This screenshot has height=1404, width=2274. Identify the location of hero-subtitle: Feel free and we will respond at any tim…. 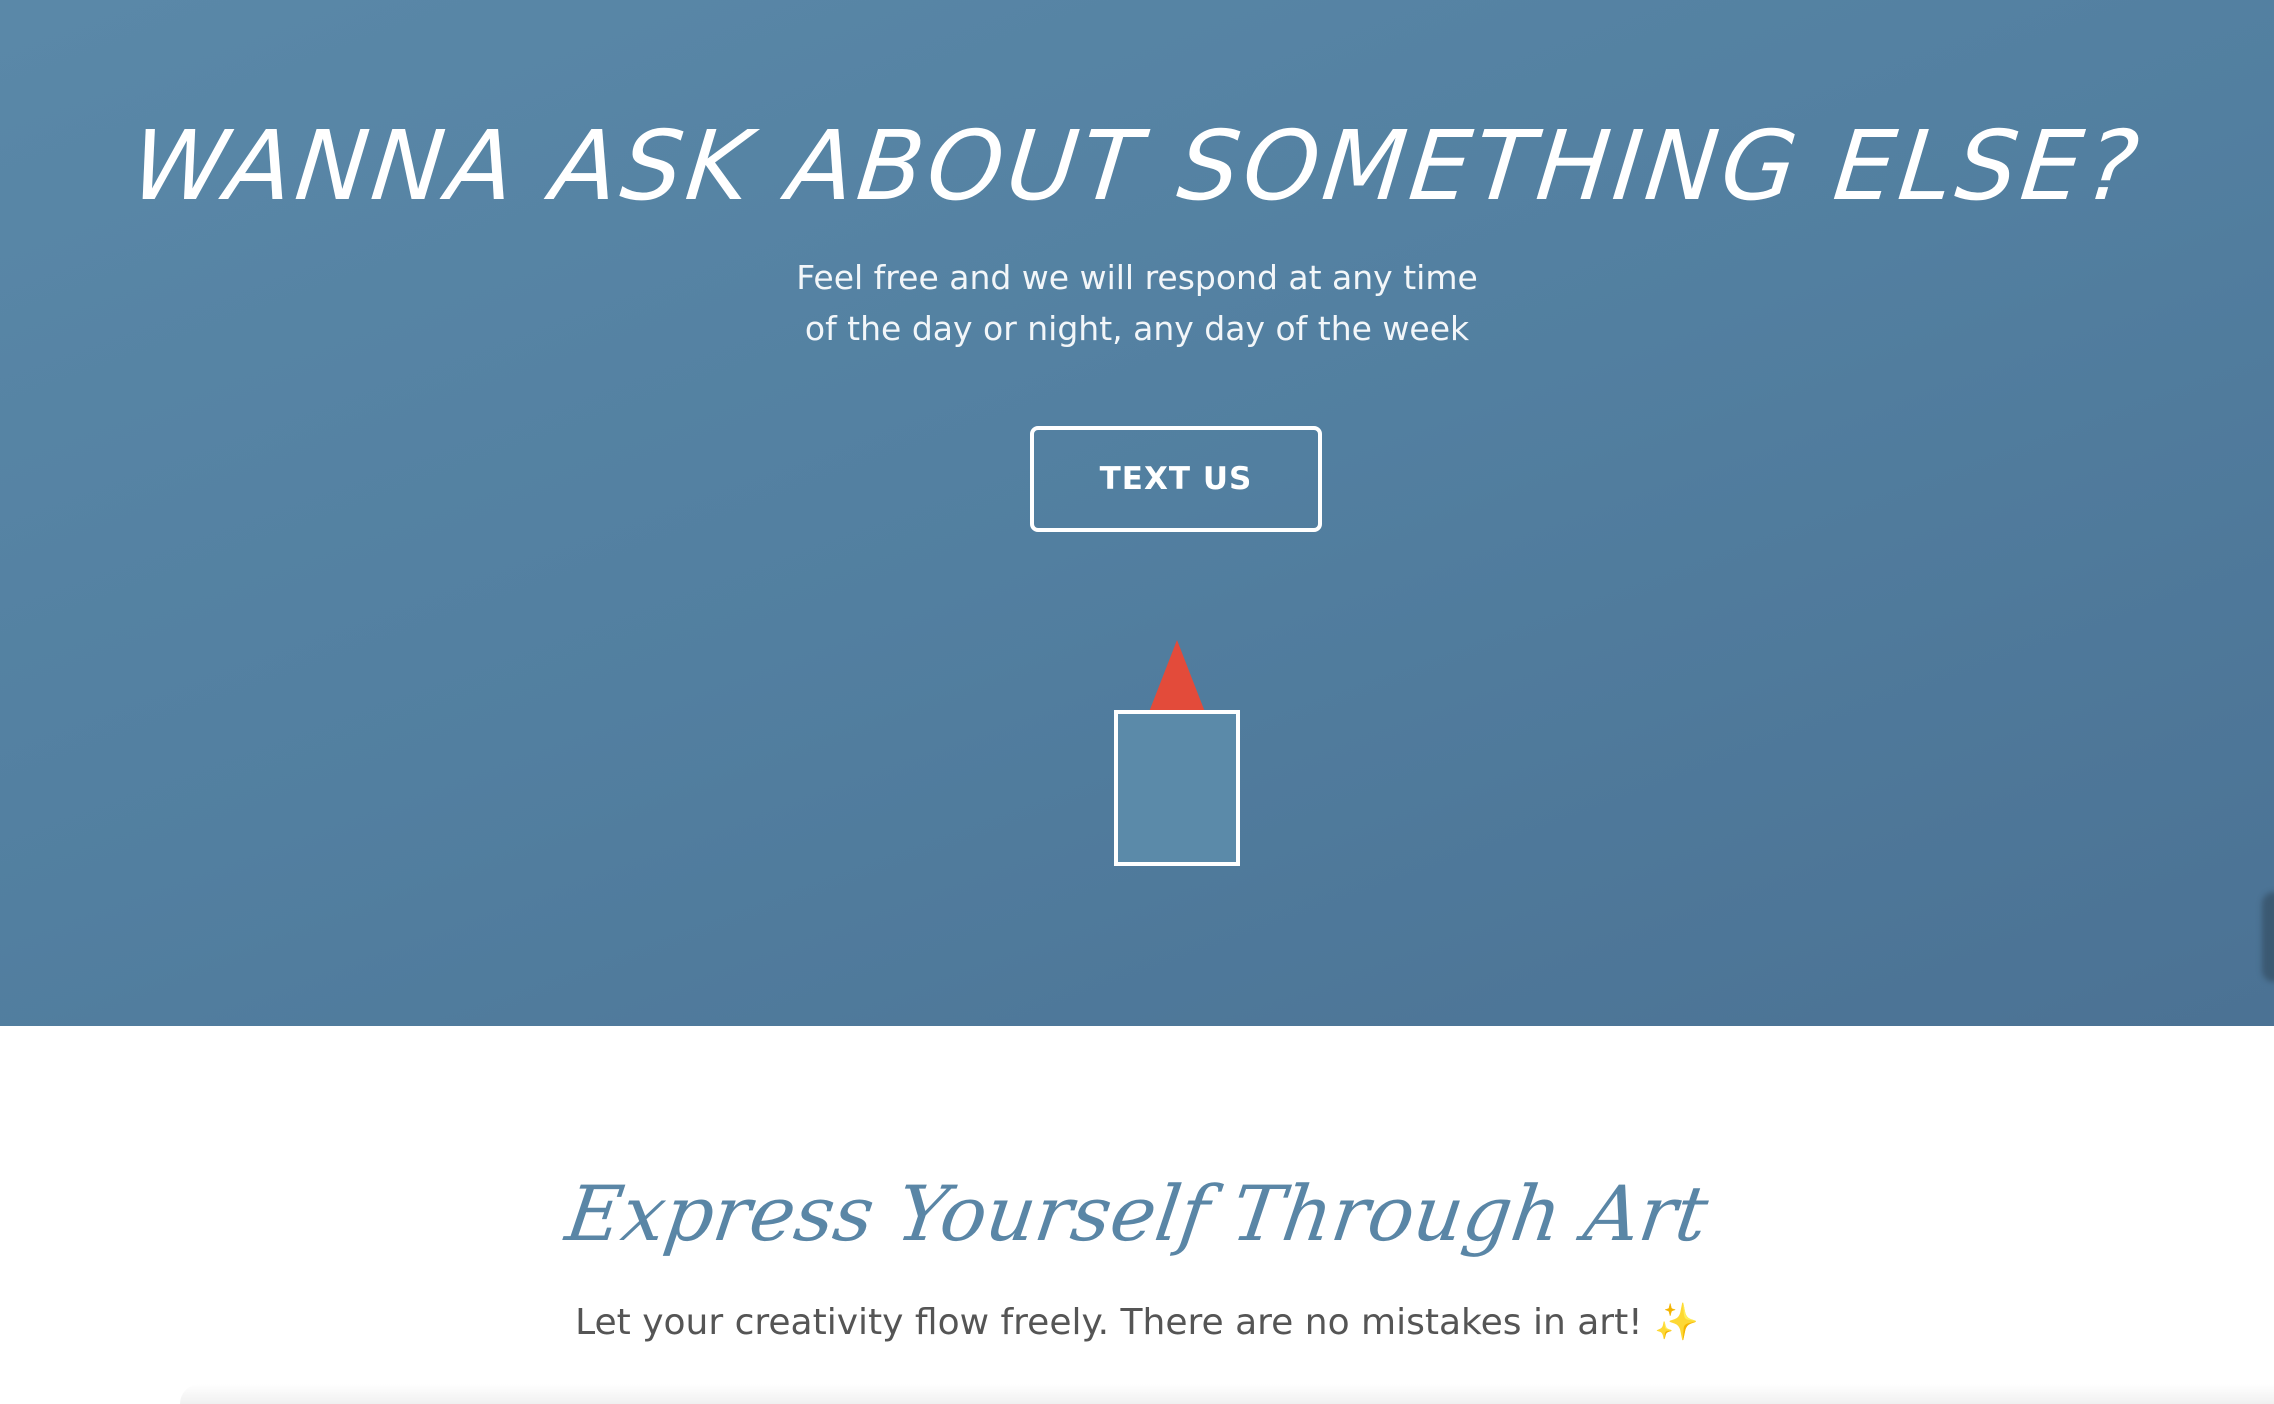
(1137, 303).